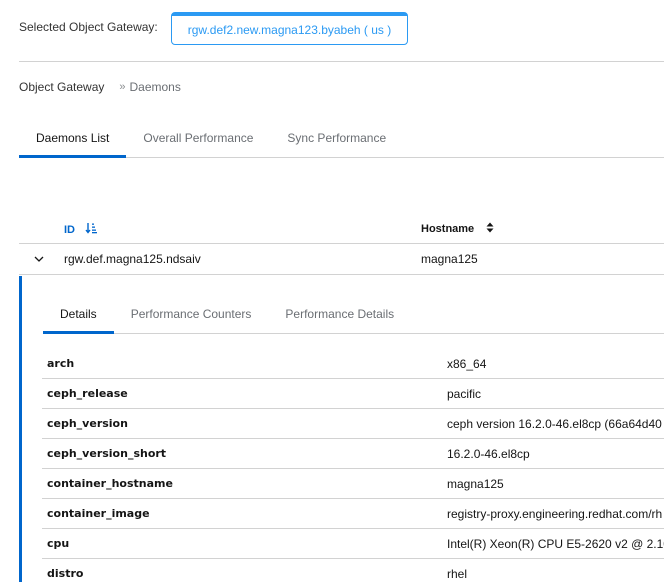 This screenshot has width=664, height=582. What do you see at coordinates (198, 138) in the screenshot?
I see `tab-overall-performance: Overall Performance` at bounding box center [198, 138].